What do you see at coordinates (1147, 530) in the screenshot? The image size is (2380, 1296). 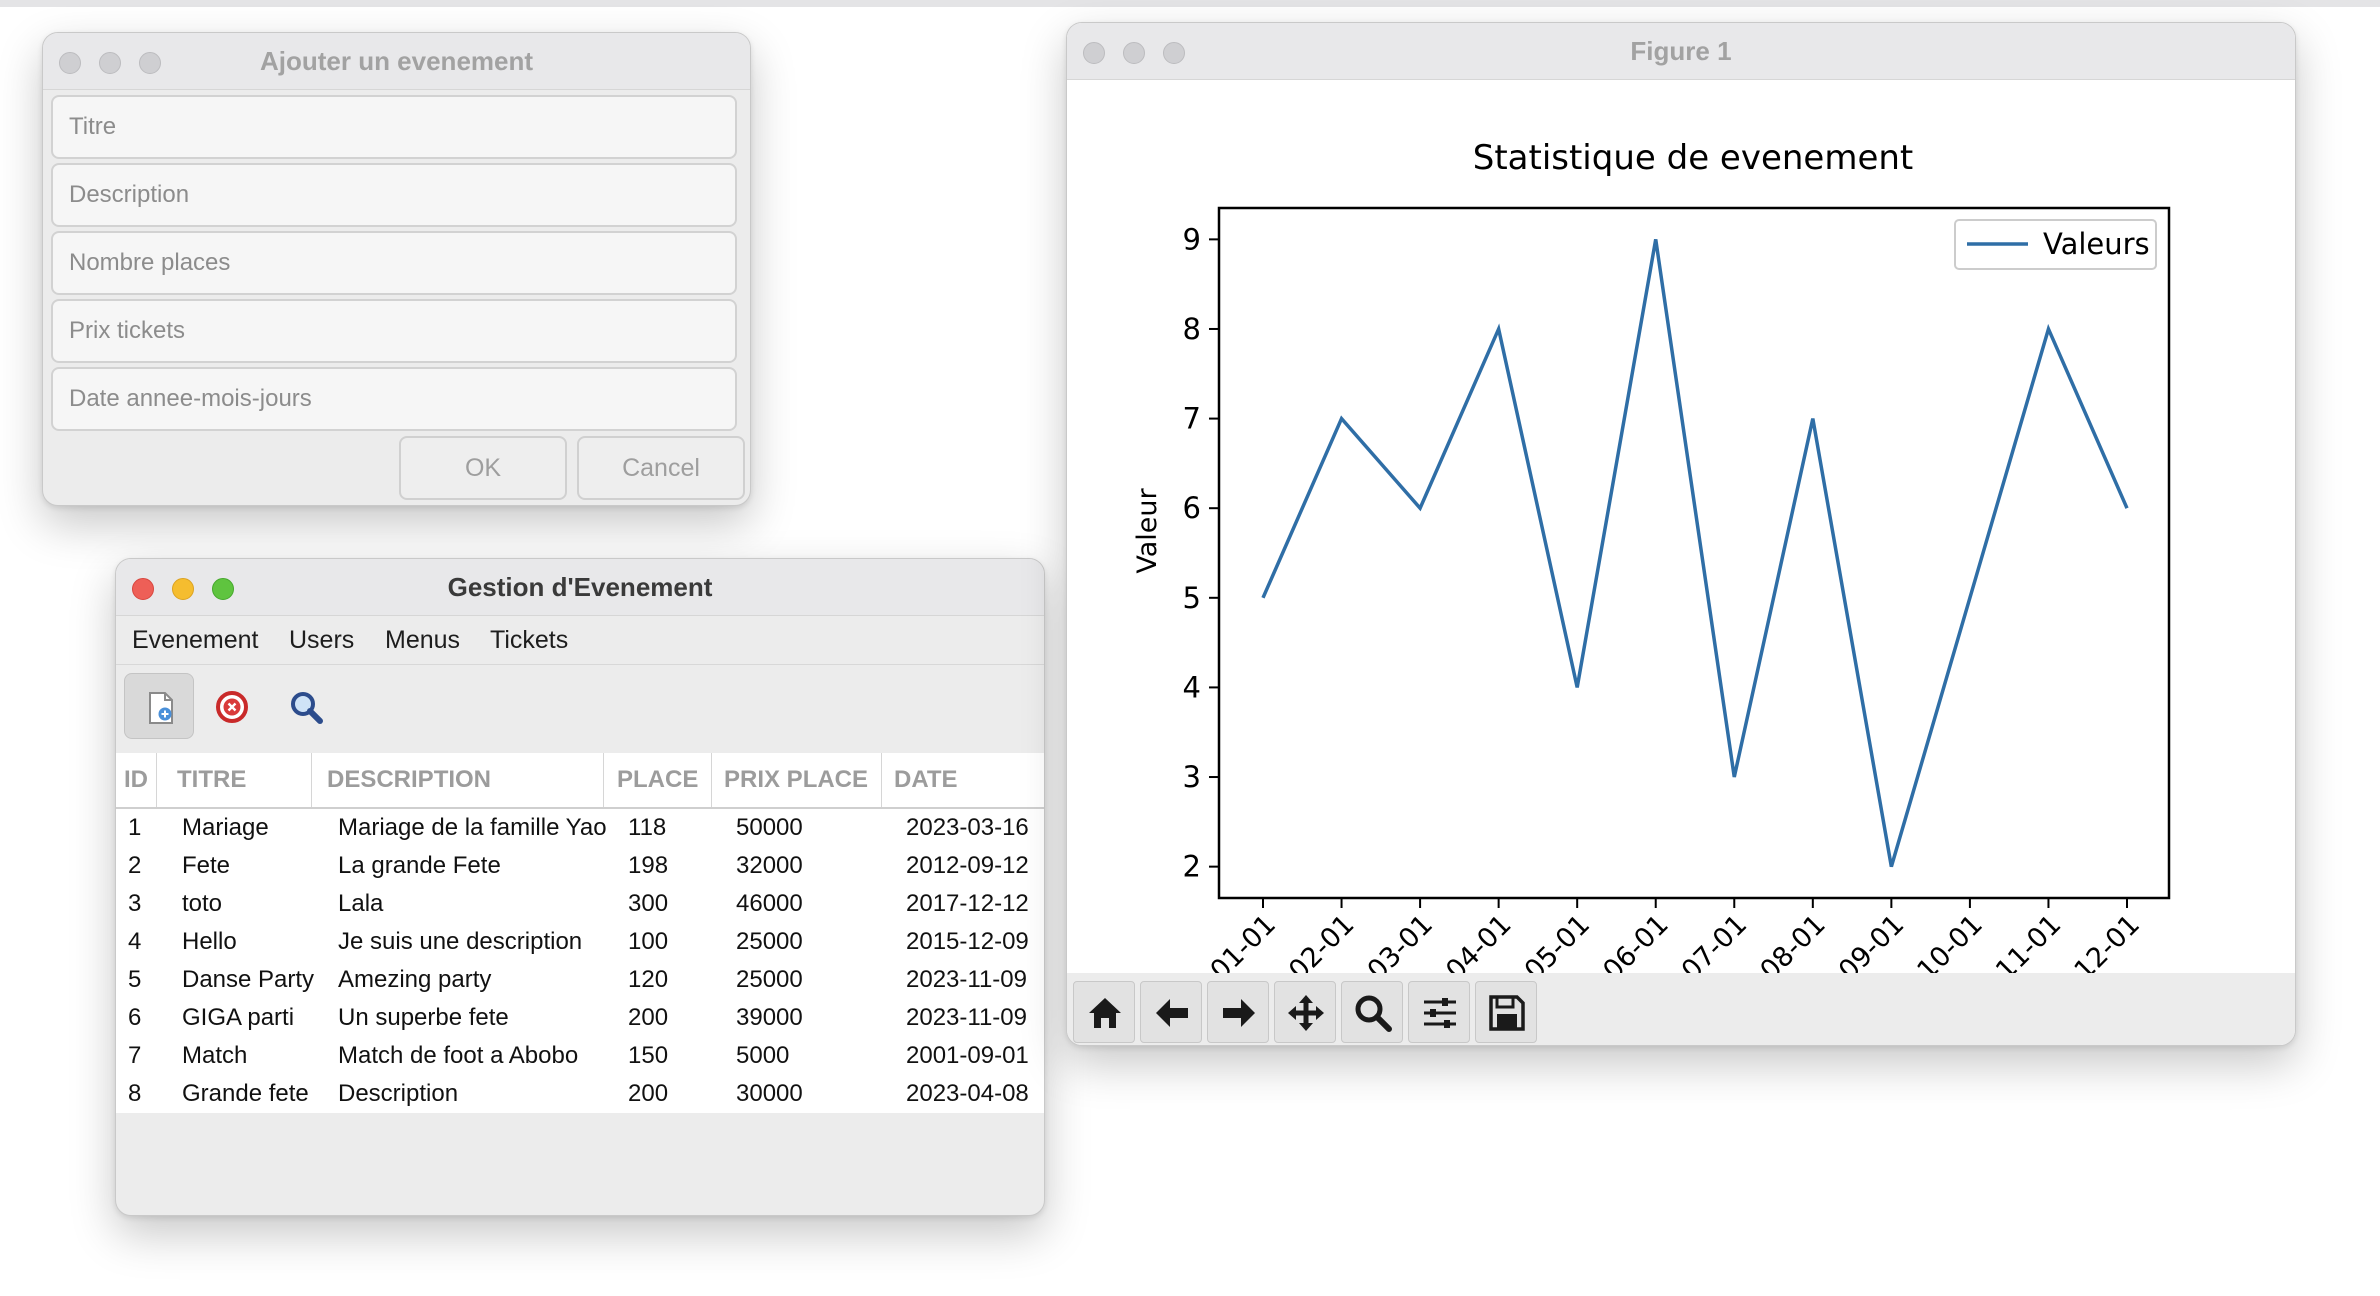 I see `y-axis-label: Valeur` at bounding box center [1147, 530].